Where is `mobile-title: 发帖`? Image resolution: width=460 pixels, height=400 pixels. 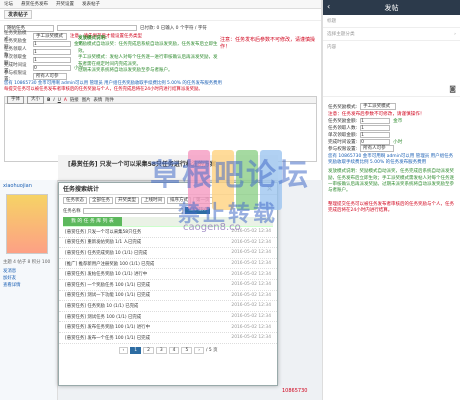 mobile-title: 发帖 is located at coordinates (391, 7).